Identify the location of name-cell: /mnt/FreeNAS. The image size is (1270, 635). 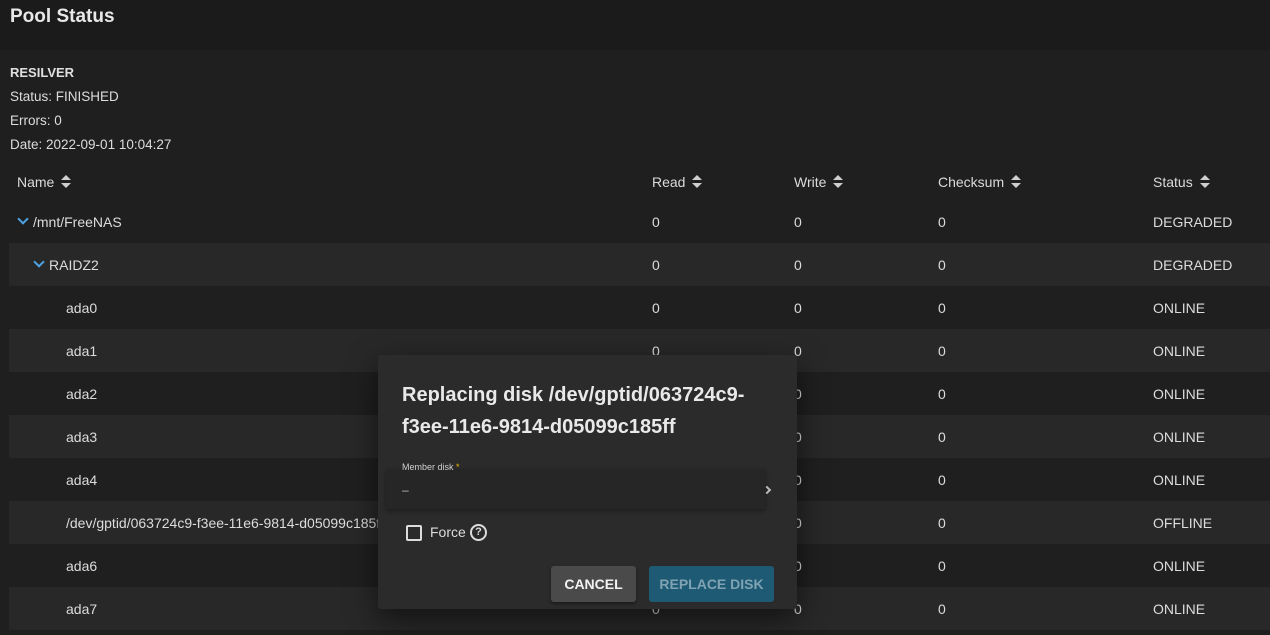
(69, 221).